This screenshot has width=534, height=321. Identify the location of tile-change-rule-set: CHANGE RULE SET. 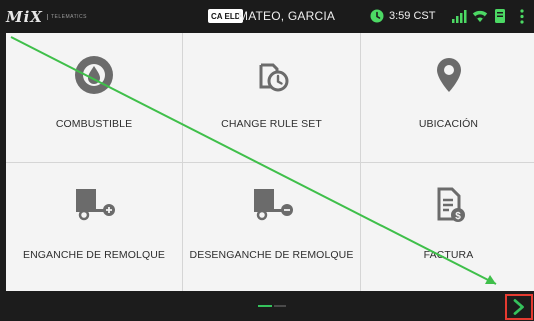
(271, 97).